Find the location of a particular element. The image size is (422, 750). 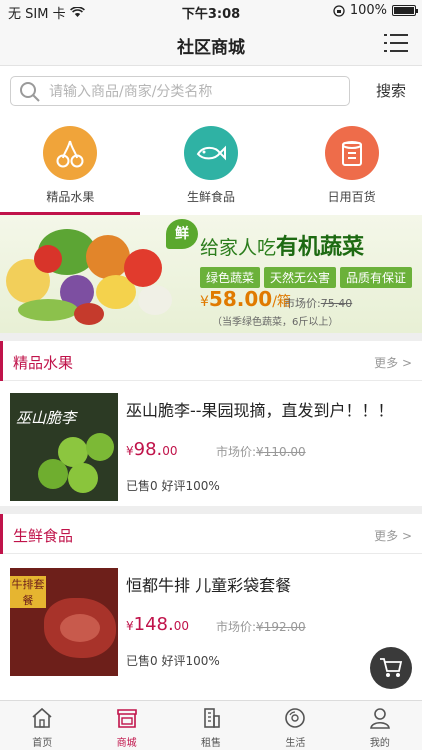

product-image-caption: 牛排套餐 is located at coordinates (28, 592).